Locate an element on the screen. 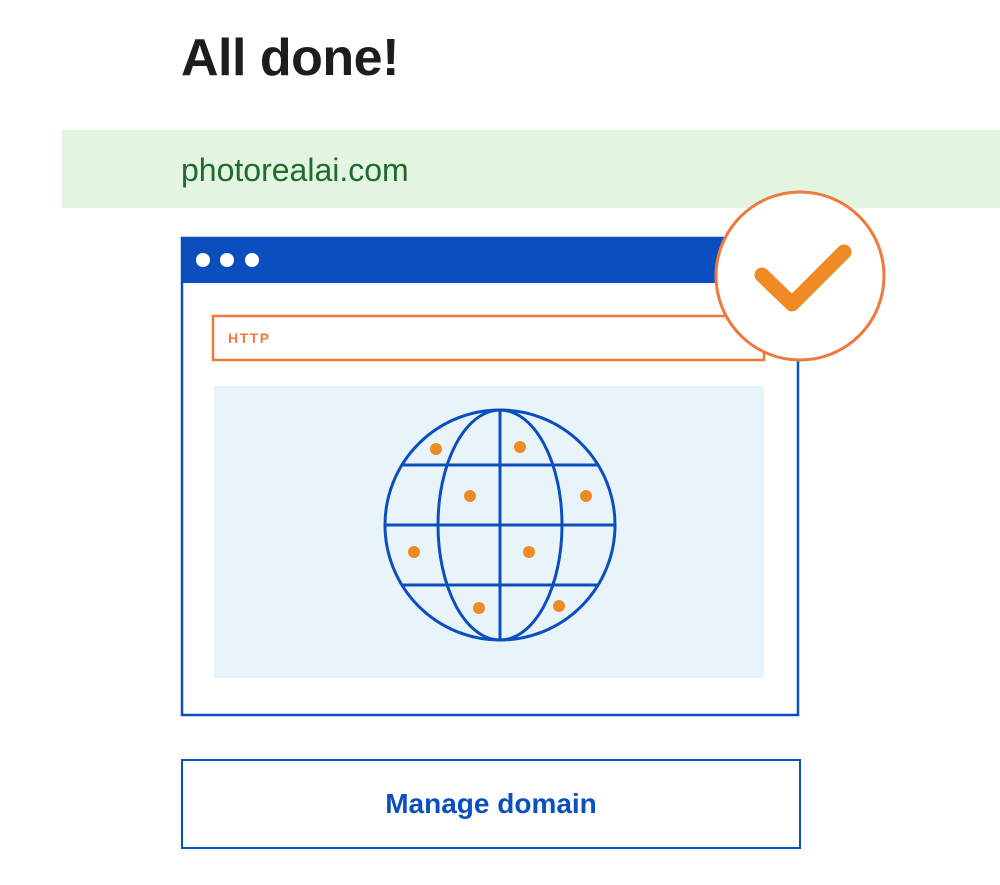  manage-domain-button: Manage domain is located at coordinates (491, 804).